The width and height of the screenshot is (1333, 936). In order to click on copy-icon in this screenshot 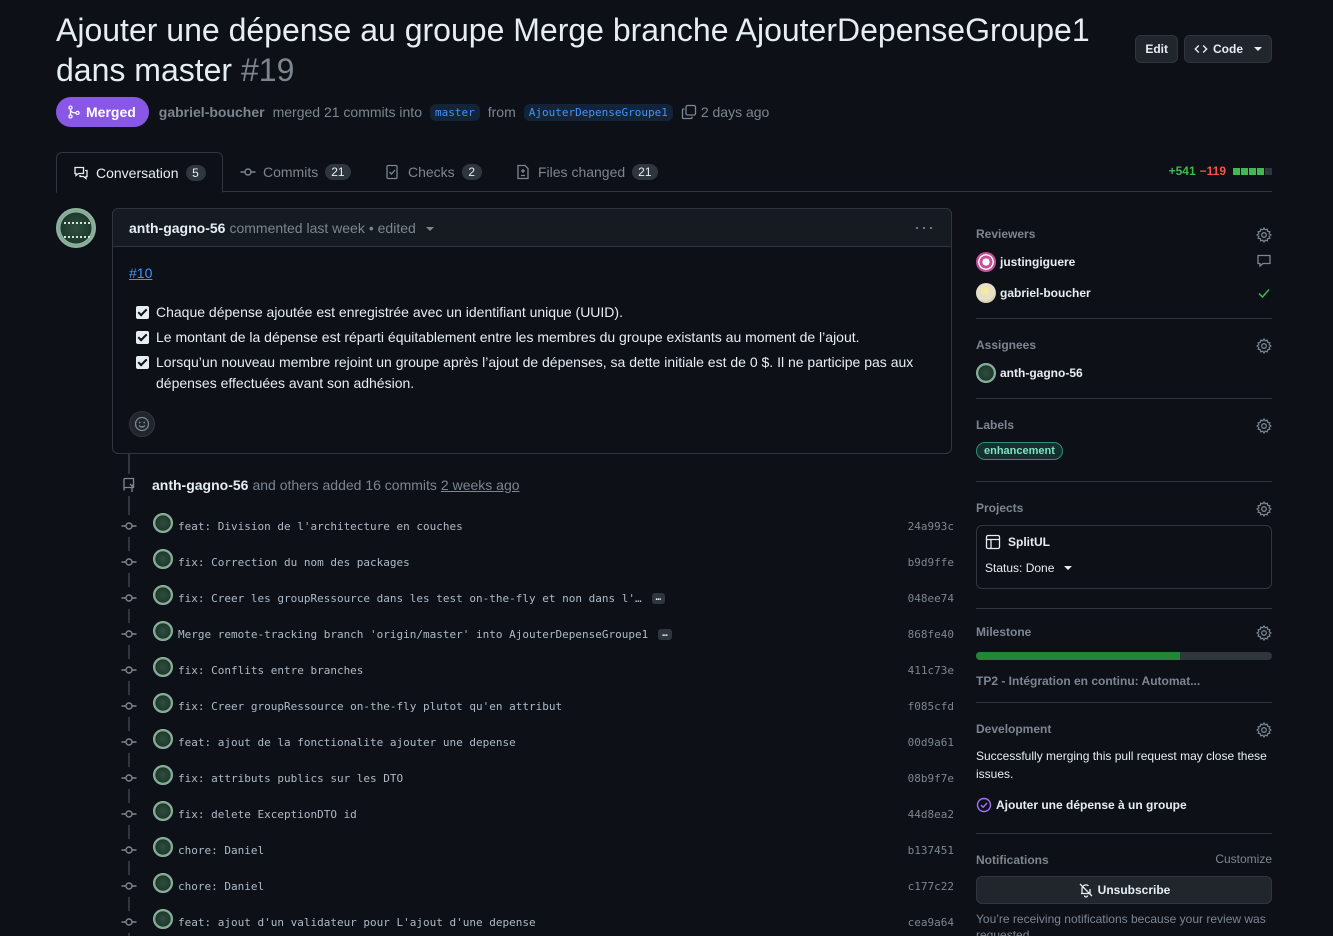, I will do `click(689, 112)`.